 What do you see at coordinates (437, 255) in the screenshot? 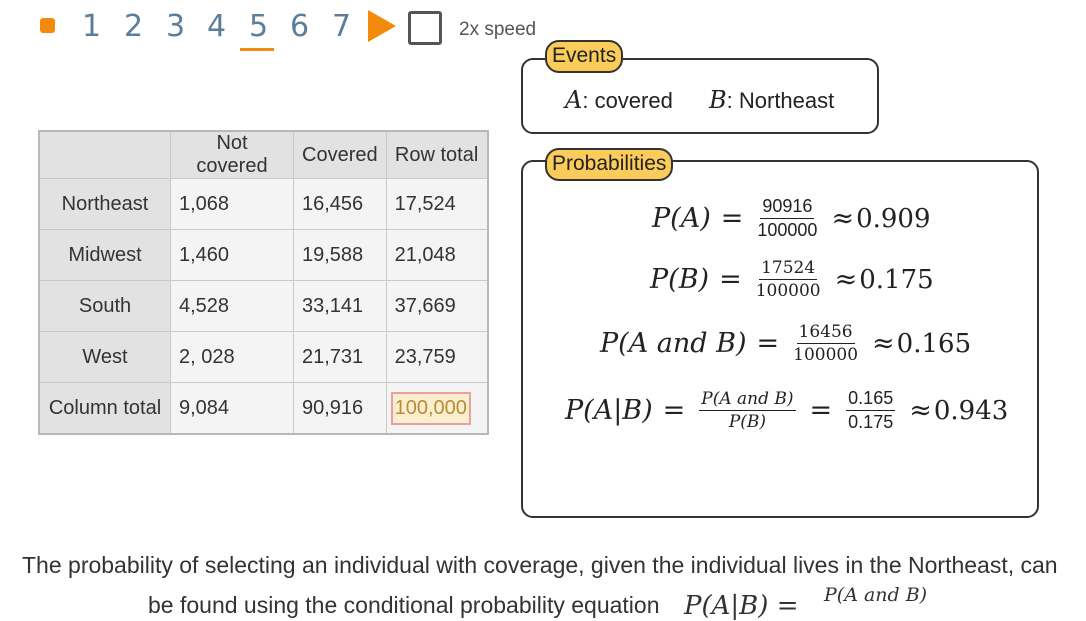
I see `table-cell: 21,048` at bounding box center [437, 255].